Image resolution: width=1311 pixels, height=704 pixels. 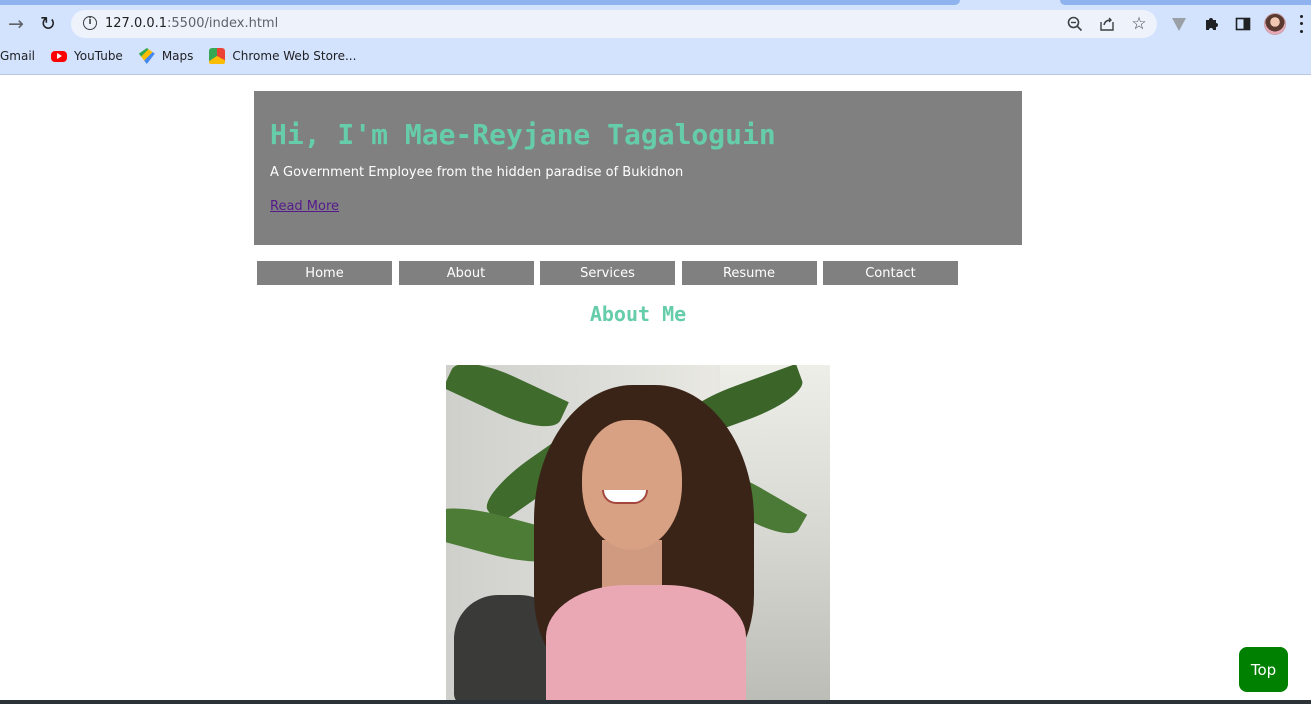 What do you see at coordinates (1075, 24) in the screenshot?
I see `zoom-icon` at bounding box center [1075, 24].